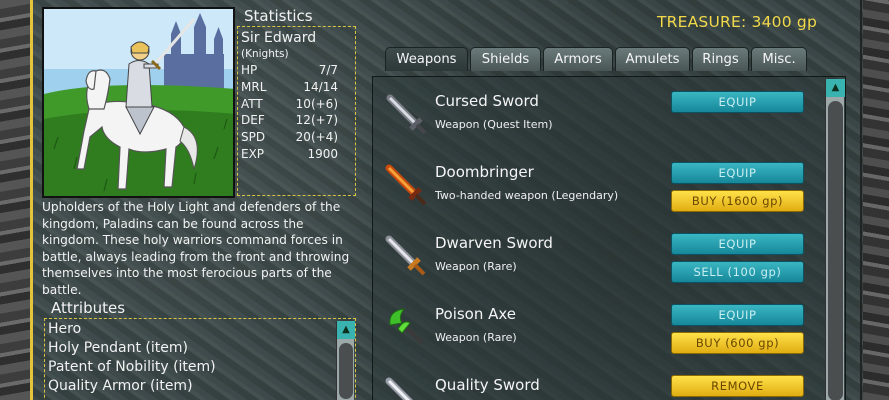  What do you see at coordinates (487, 101) in the screenshot?
I see `item-name: Cursed Sword` at bounding box center [487, 101].